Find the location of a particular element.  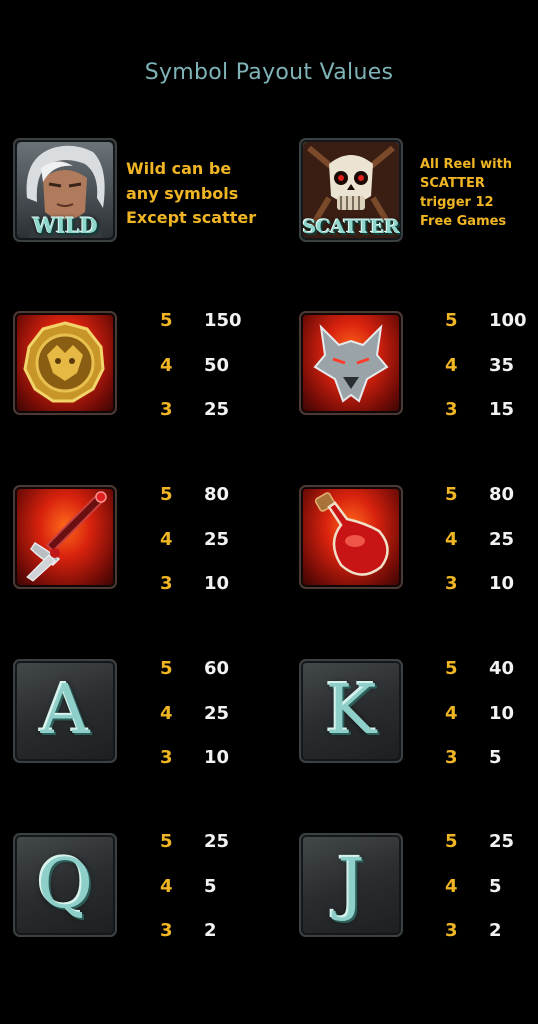

payout-amount: 50 is located at coordinates (217, 365).